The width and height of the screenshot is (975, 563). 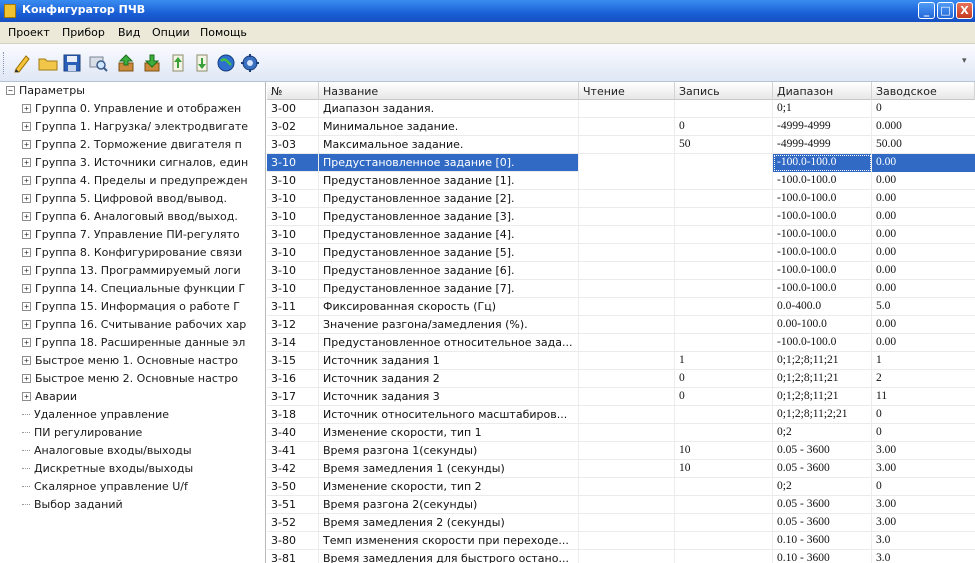 I want to click on column-name: Название, so click(x=449, y=91).